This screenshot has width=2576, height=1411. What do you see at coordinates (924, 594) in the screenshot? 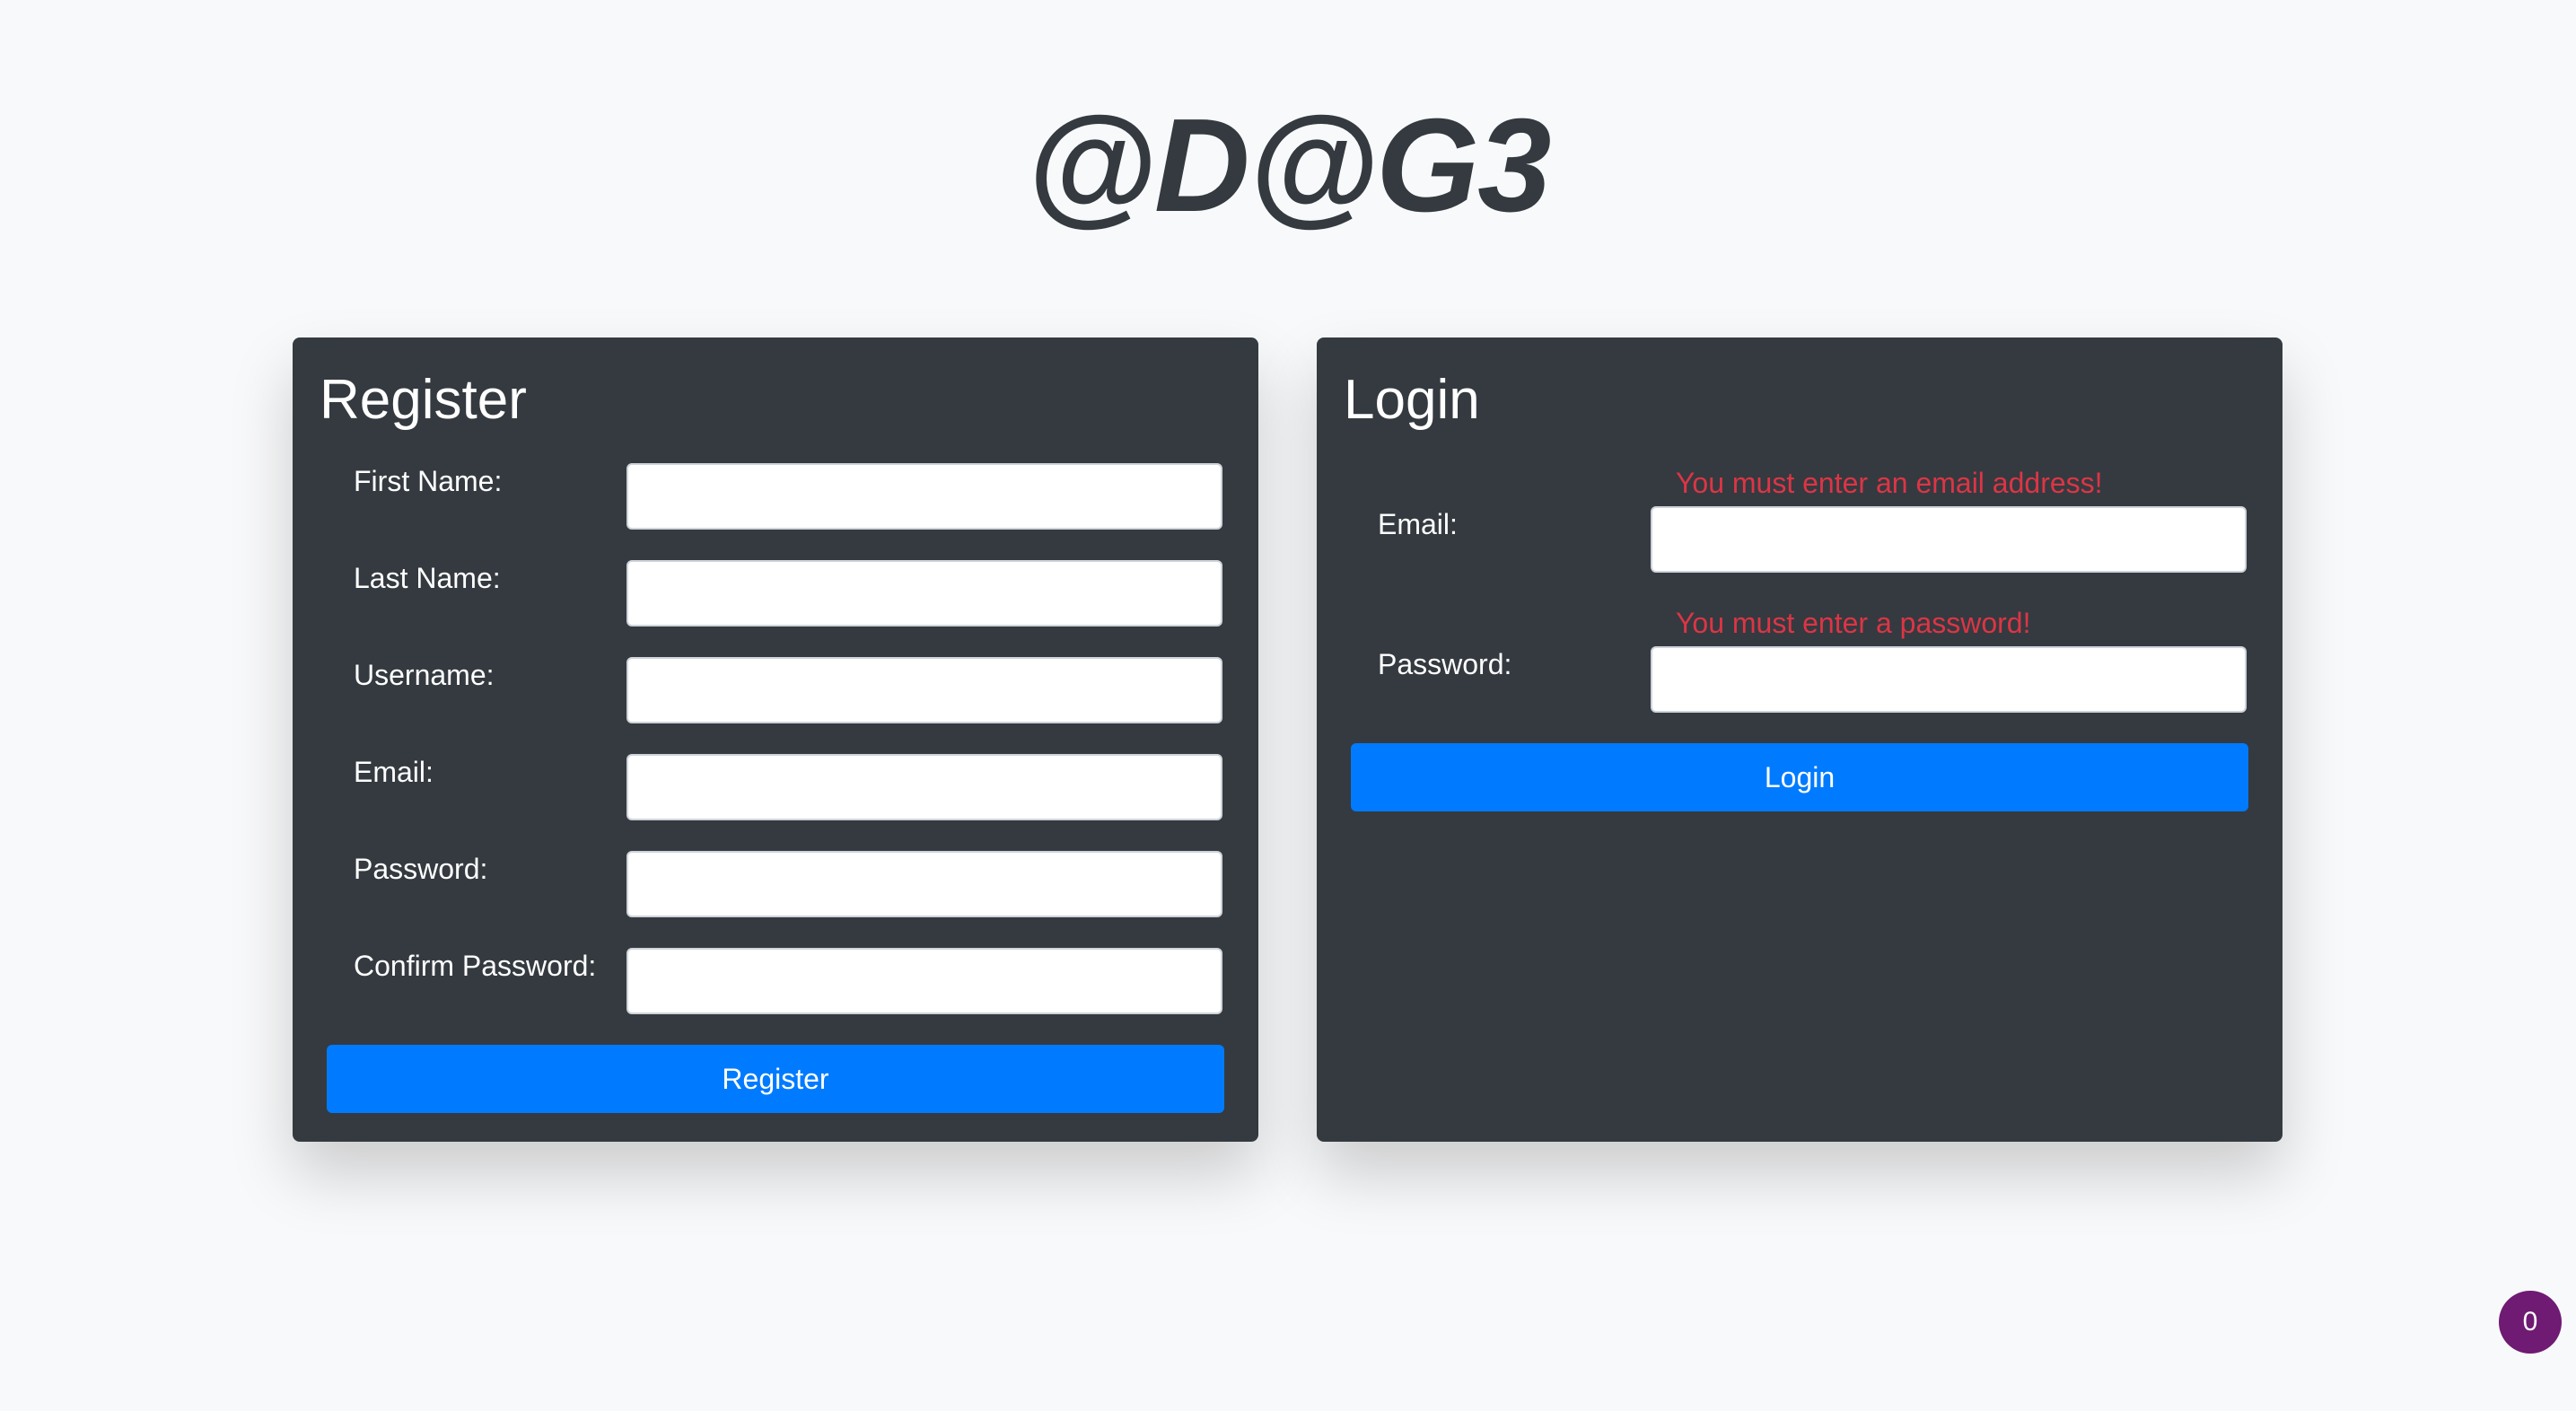
I see `last-name-input` at bounding box center [924, 594].